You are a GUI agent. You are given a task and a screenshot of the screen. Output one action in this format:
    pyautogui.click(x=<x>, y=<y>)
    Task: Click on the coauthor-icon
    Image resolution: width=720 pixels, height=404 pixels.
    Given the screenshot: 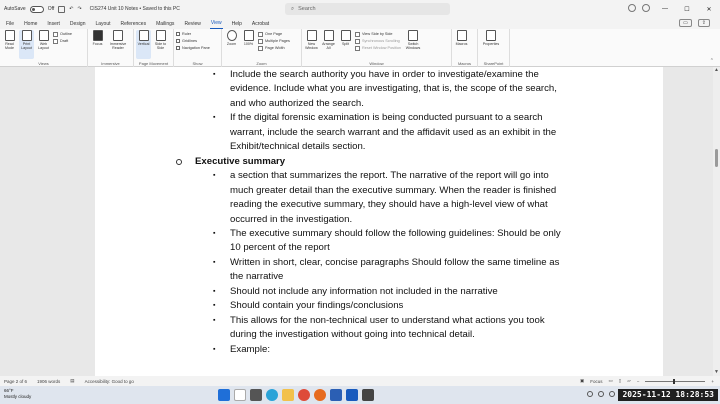 What is the action you would take?
    pyautogui.click(x=632, y=8)
    